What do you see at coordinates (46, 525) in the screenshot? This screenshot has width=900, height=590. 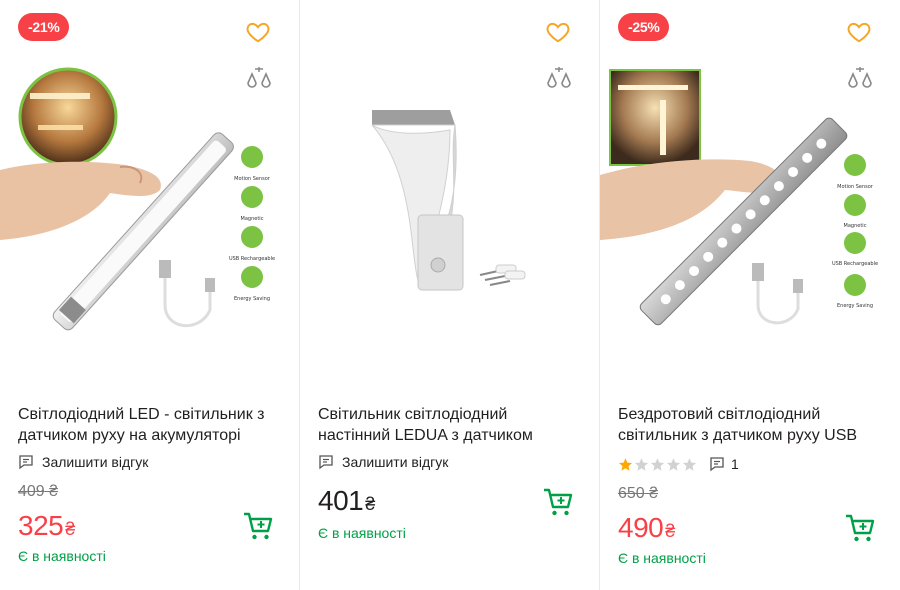 I see `price: 325 ₴` at bounding box center [46, 525].